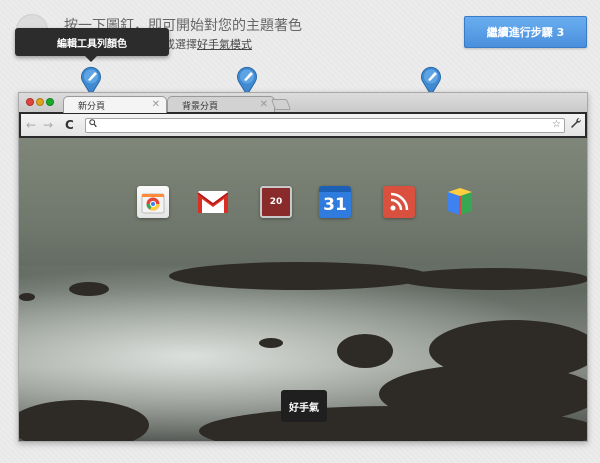 The height and width of the screenshot is (463, 600). I want to click on google-calendar-app: 31, so click(335, 202).